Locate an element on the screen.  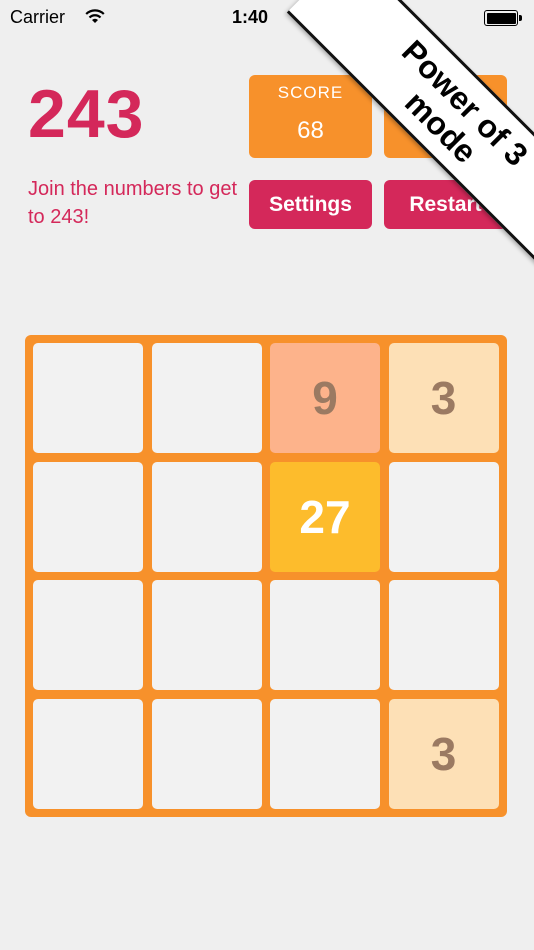
carrier-label: Carrier is located at coordinates (38, 17).